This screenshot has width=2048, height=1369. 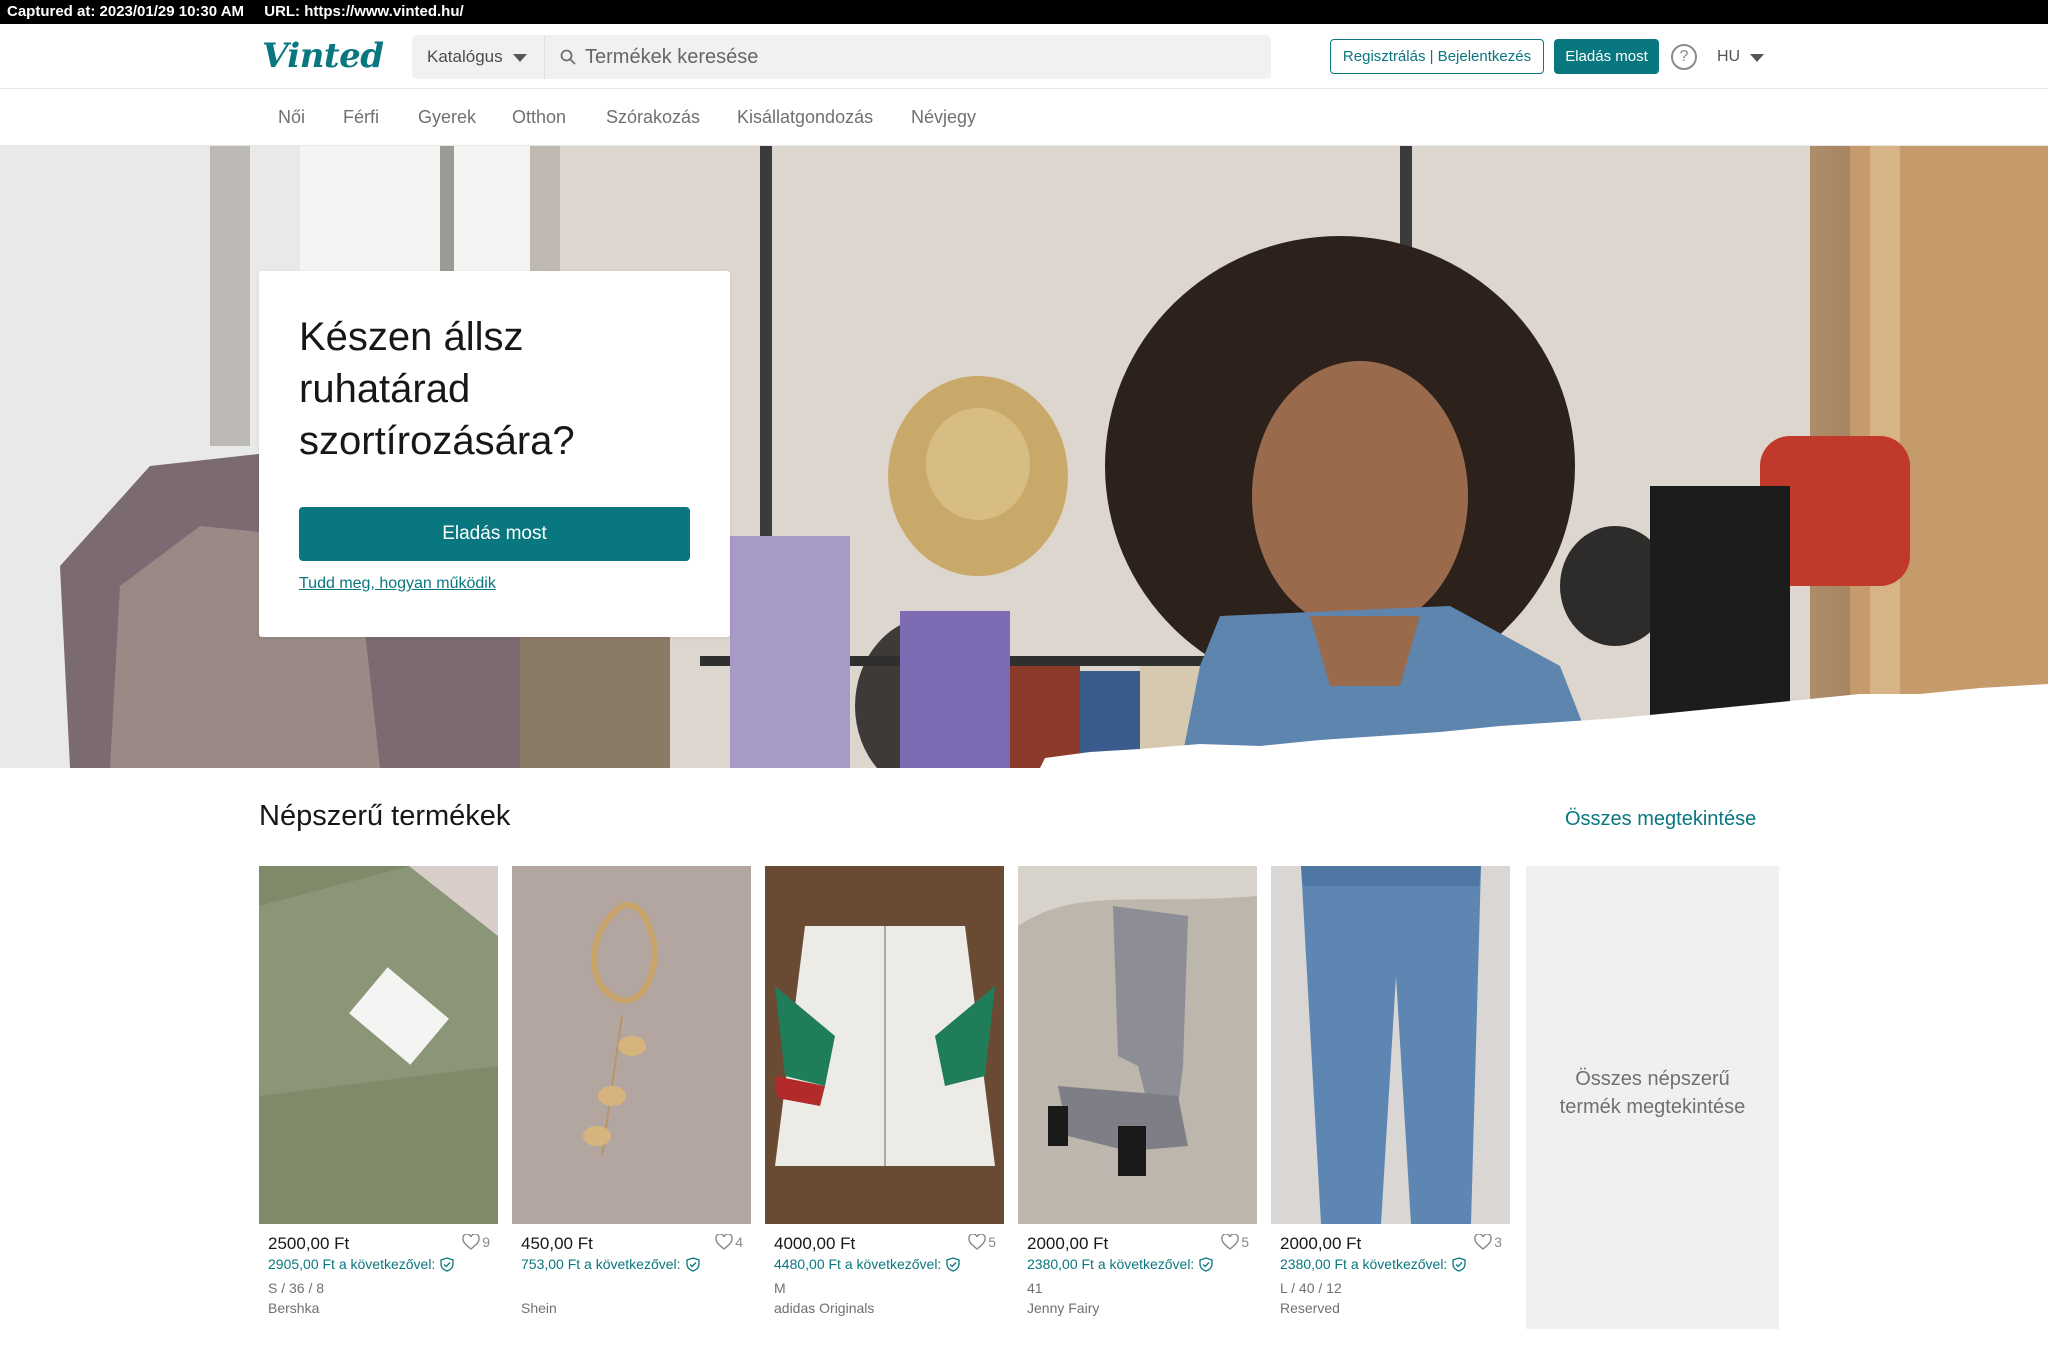 What do you see at coordinates (1035, 1288) in the screenshot?
I see `product-size: 41` at bounding box center [1035, 1288].